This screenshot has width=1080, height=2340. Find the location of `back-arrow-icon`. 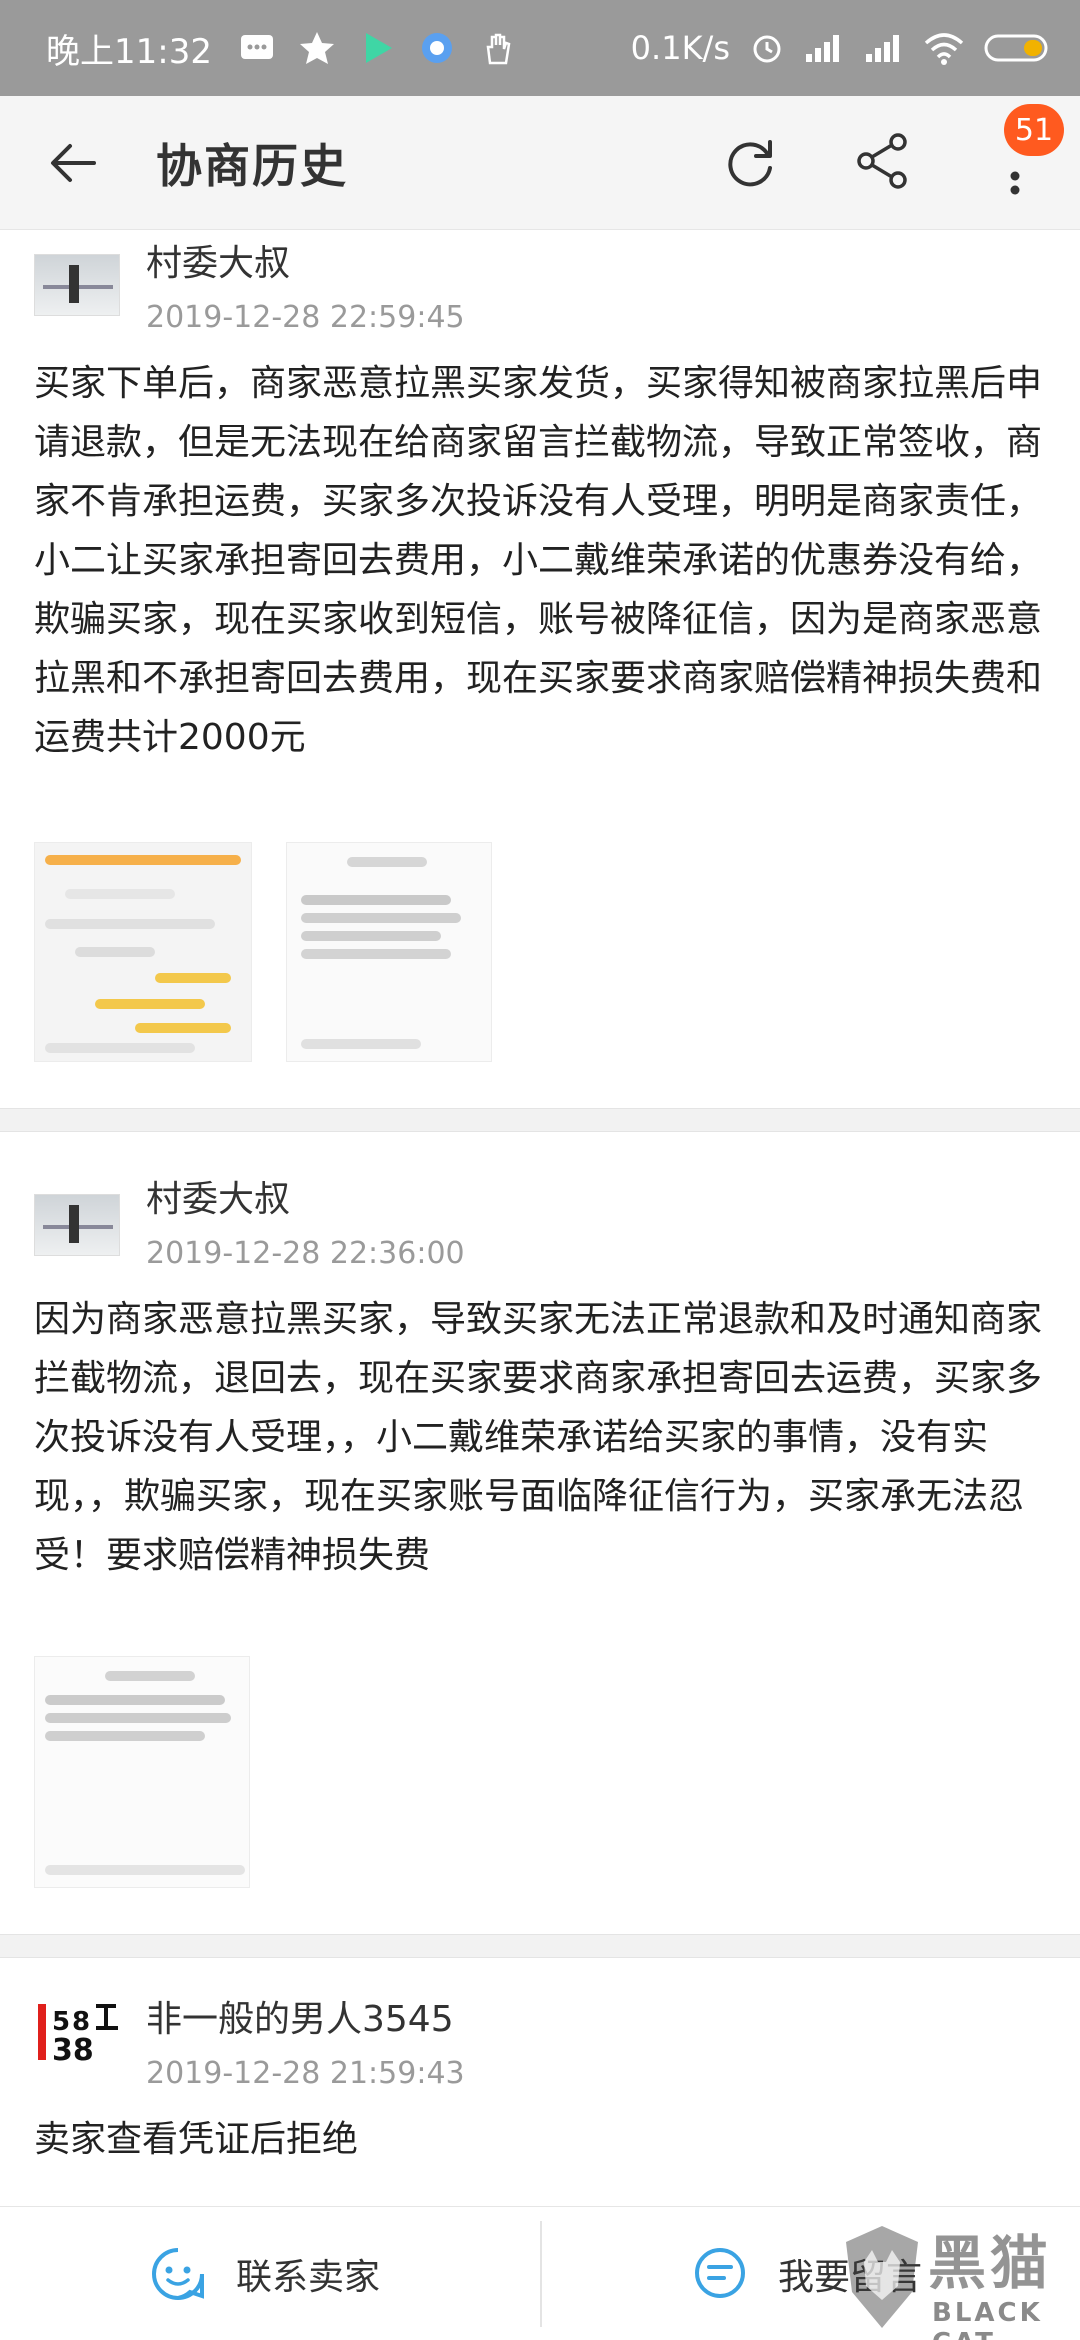

back-arrow-icon is located at coordinates (73, 163).